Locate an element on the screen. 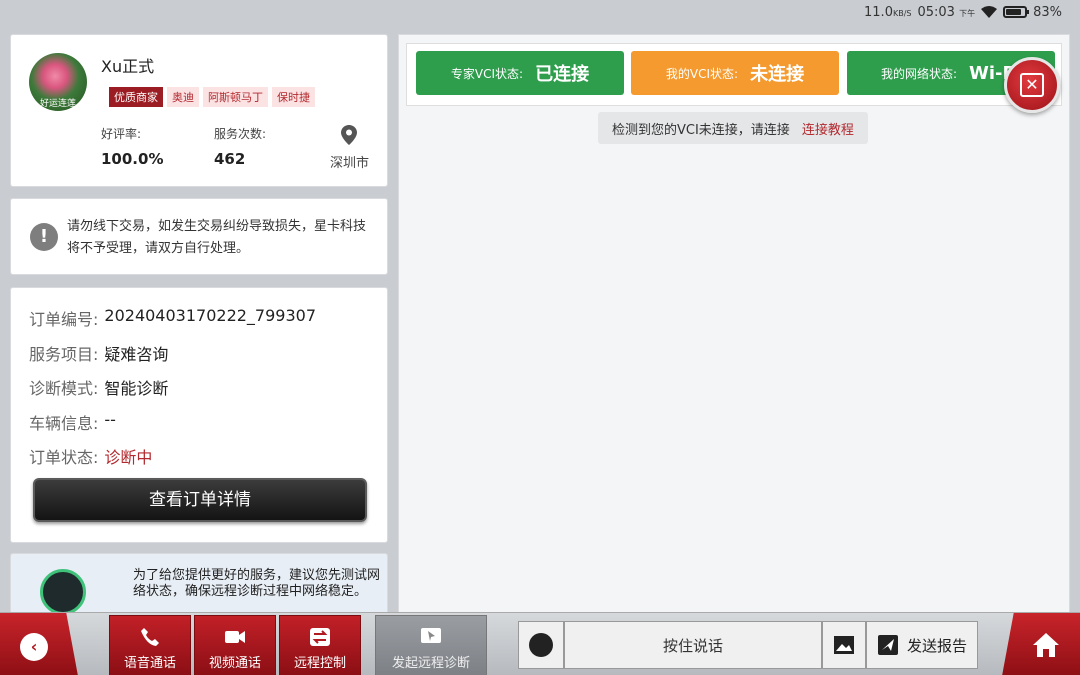 The image size is (1080, 675). service-count-value: 462 is located at coordinates (230, 159).